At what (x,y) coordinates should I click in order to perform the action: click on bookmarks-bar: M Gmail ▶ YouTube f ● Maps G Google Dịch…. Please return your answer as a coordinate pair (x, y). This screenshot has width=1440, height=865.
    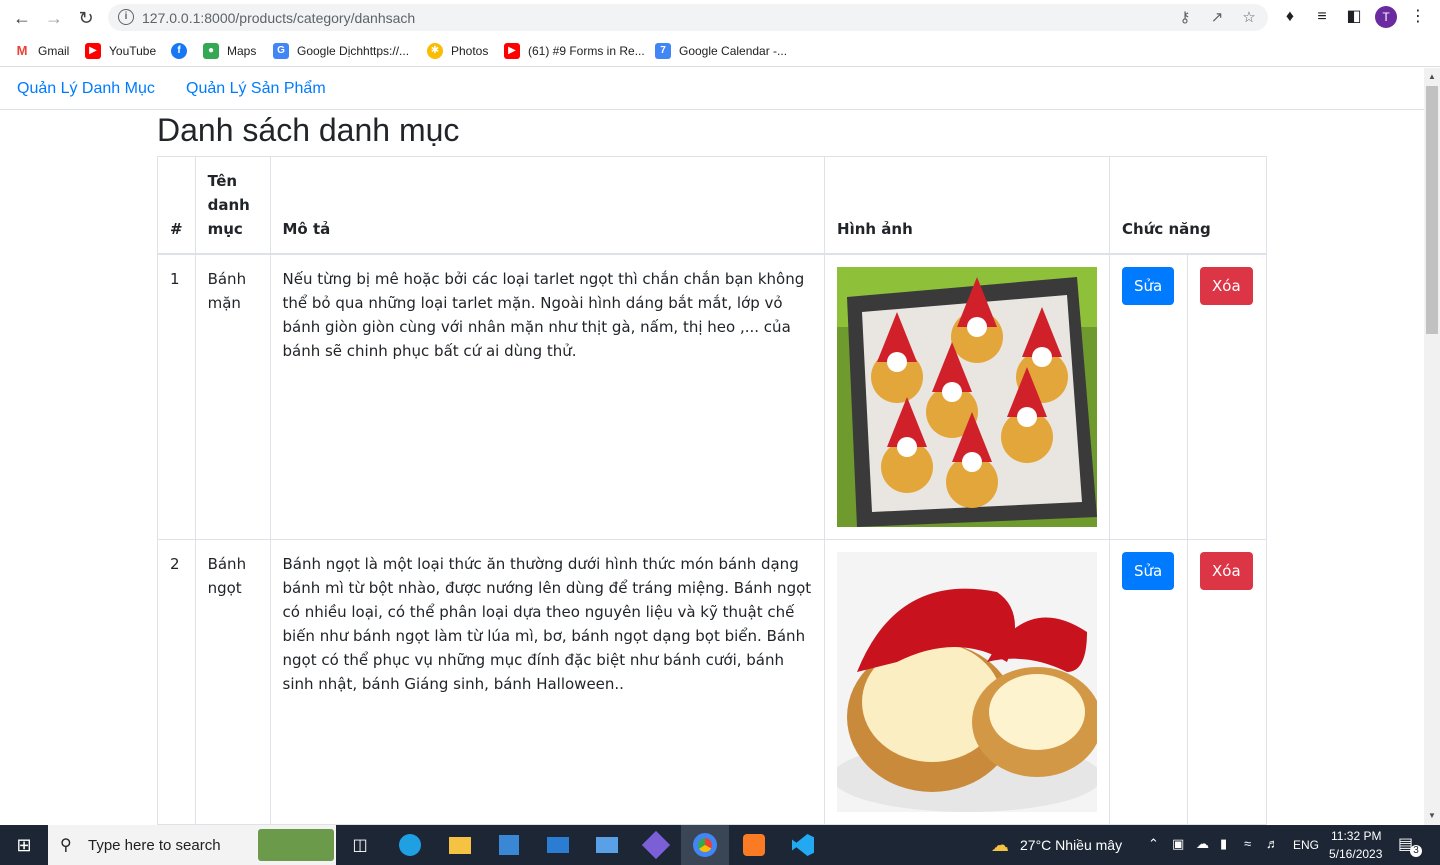
    Looking at the image, I should click on (720, 51).